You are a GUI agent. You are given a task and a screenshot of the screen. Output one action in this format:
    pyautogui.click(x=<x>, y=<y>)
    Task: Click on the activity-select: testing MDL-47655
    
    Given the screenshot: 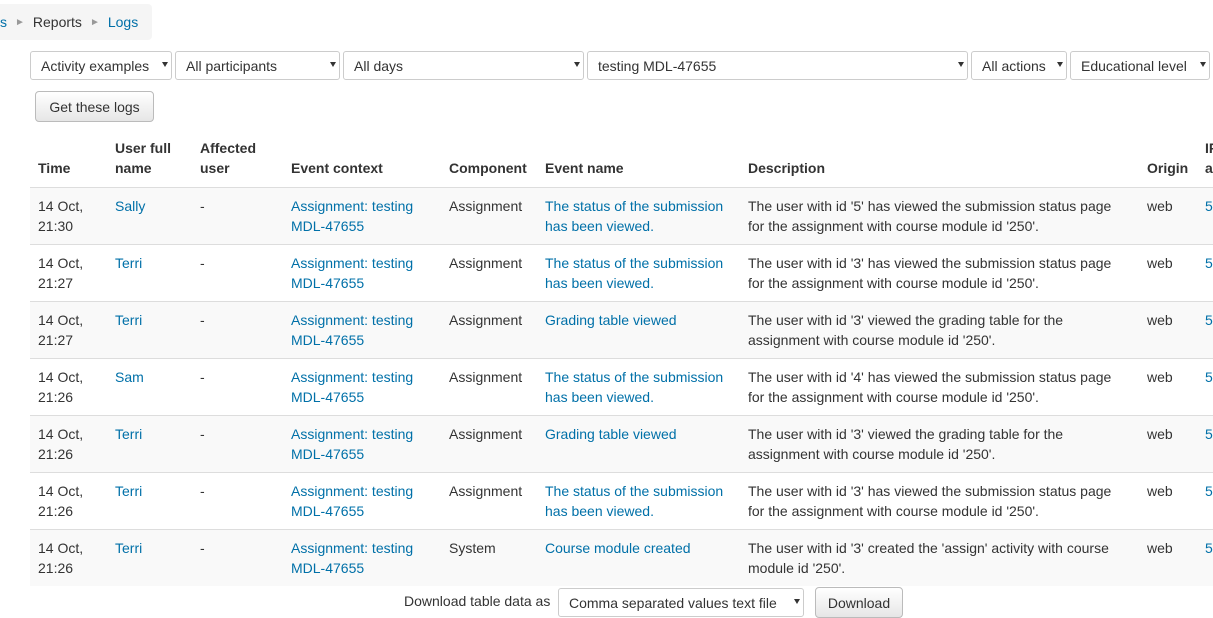 What is the action you would take?
    pyautogui.click(x=777, y=65)
    